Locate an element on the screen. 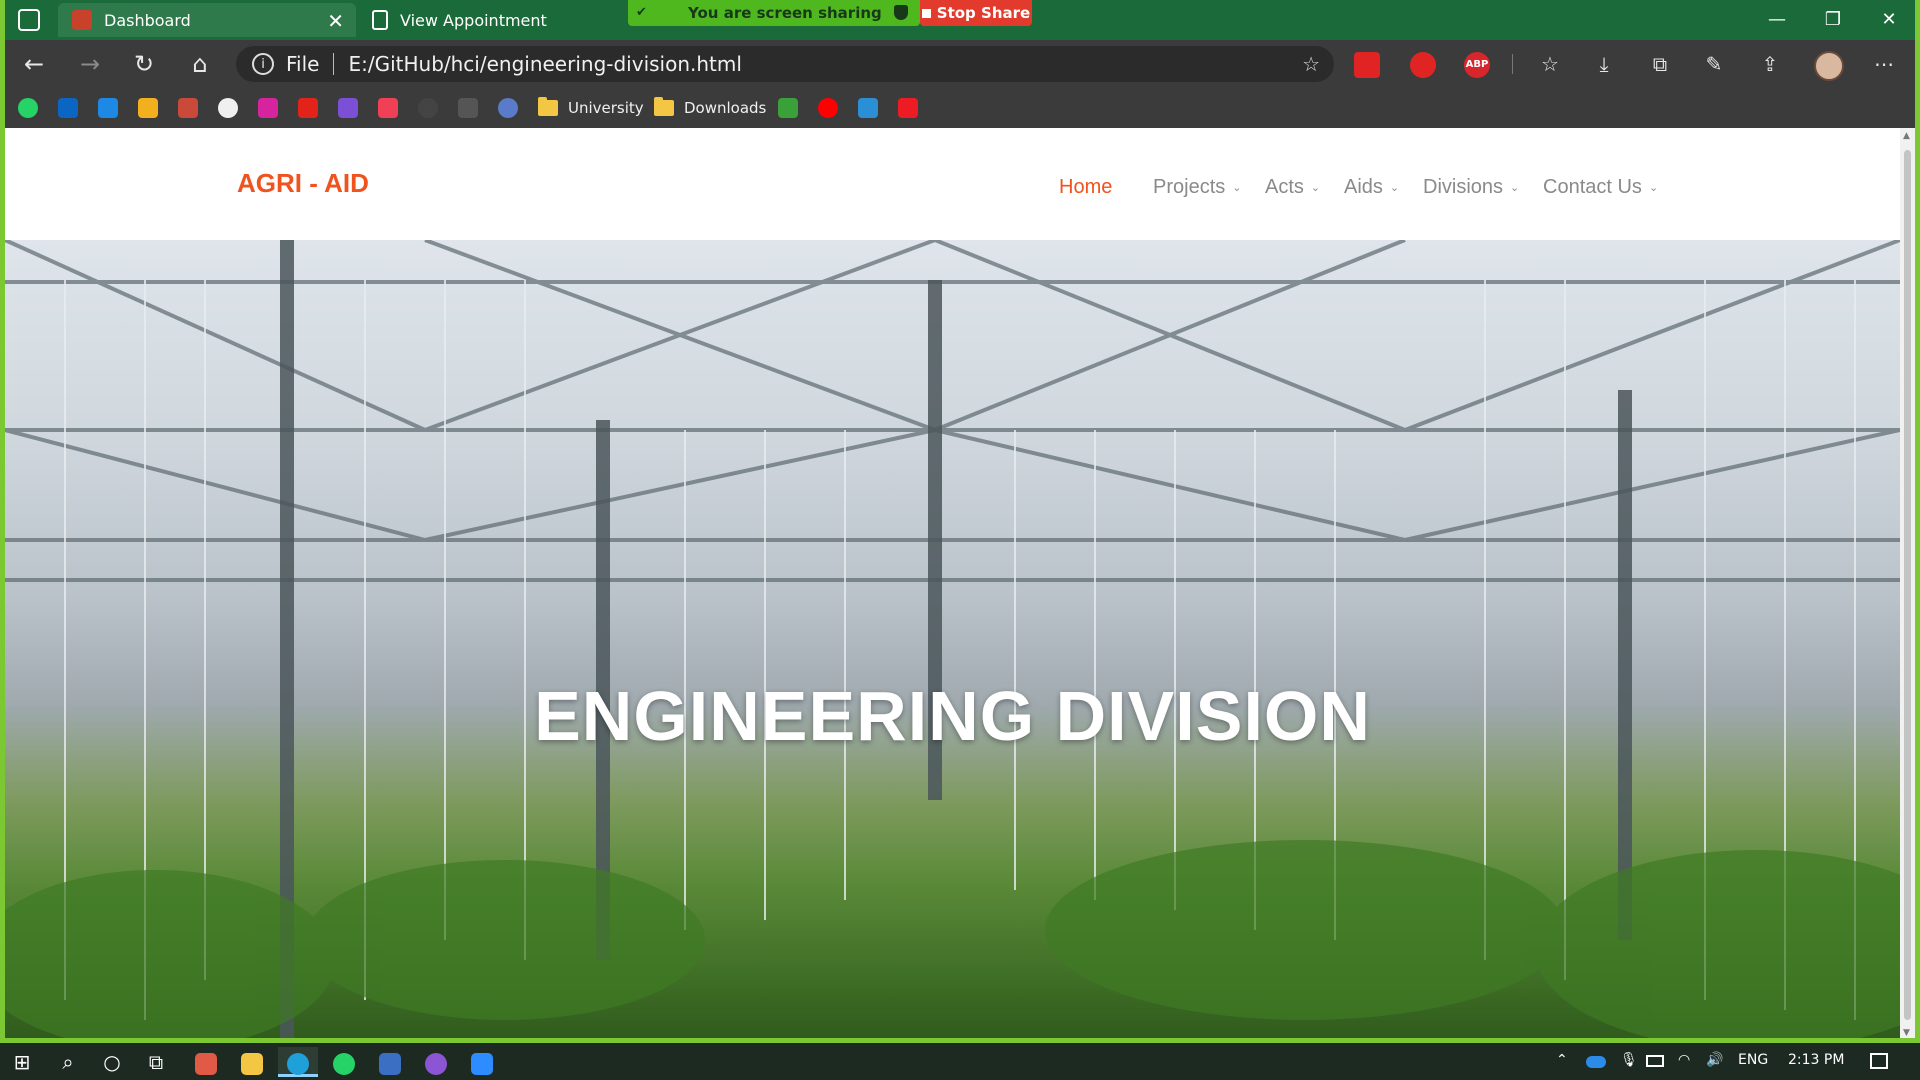 This screenshot has width=1920, height=1080. bookmark-folder-university: University is located at coordinates (591, 108).